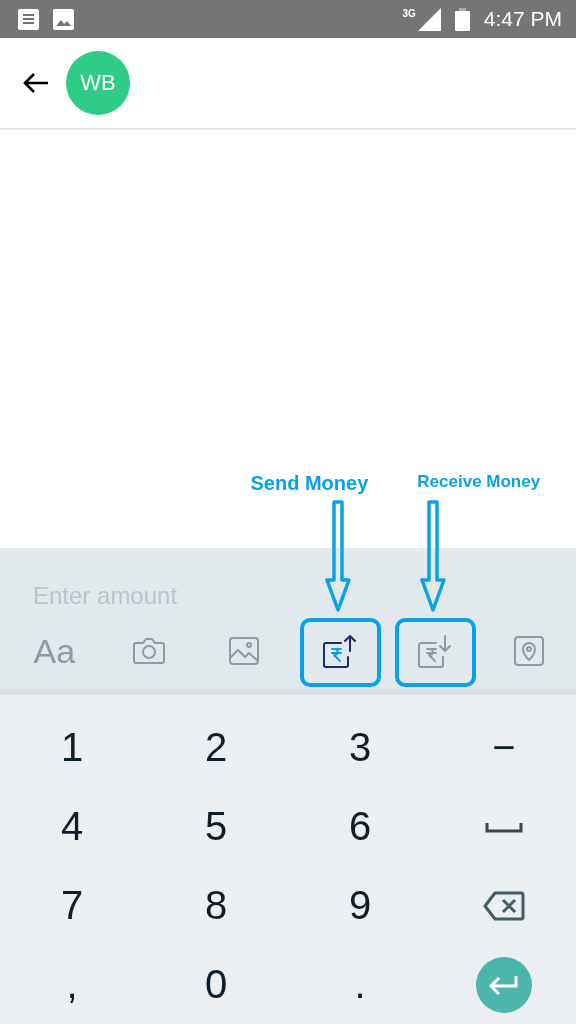 This screenshot has height=1024, width=576. I want to click on keyboard-key: ,, so click(72, 984).